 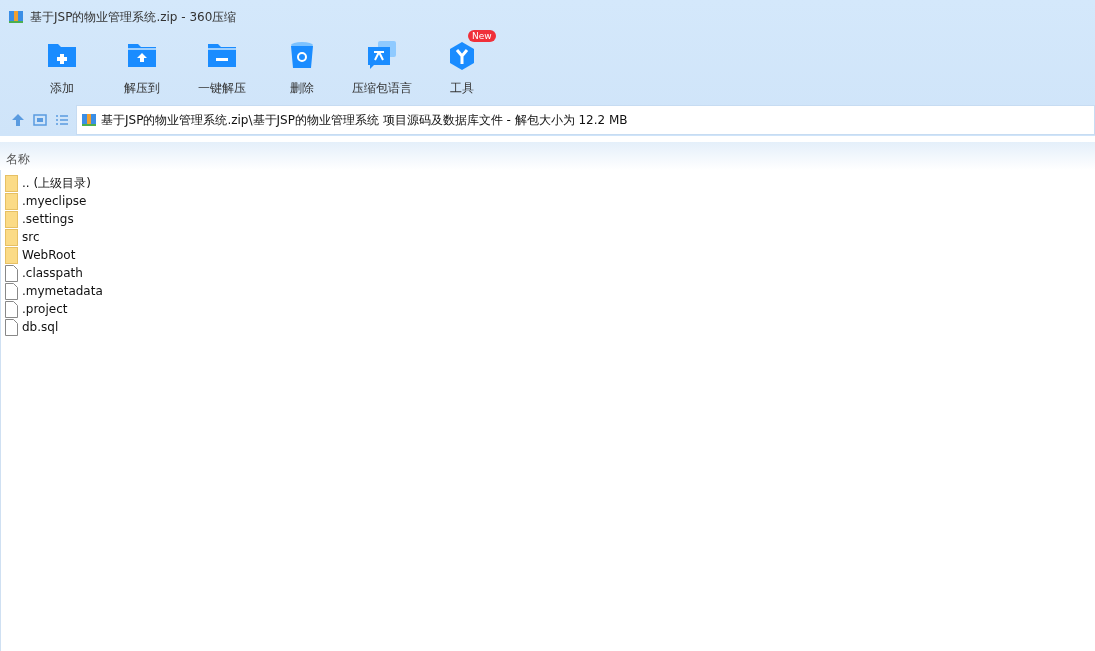 I want to click on list-view-icon, so click(x=62, y=120).